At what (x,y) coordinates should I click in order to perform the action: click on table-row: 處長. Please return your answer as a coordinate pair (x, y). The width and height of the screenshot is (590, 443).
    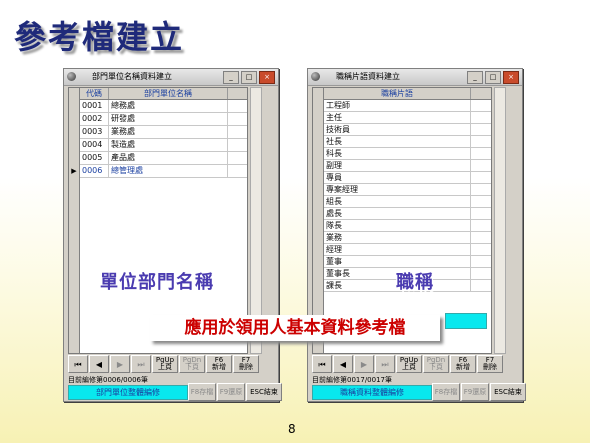
    Looking at the image, I should click on (407, 214).